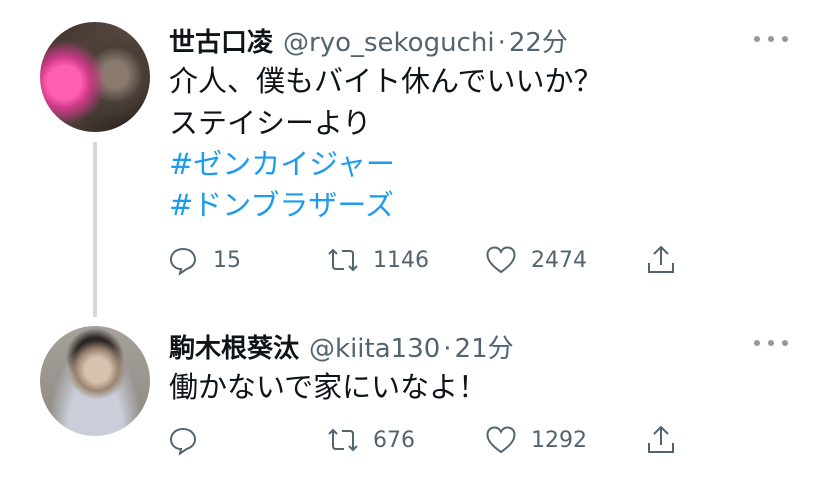  I want to click on thread-connector-line, so click(95, 229).